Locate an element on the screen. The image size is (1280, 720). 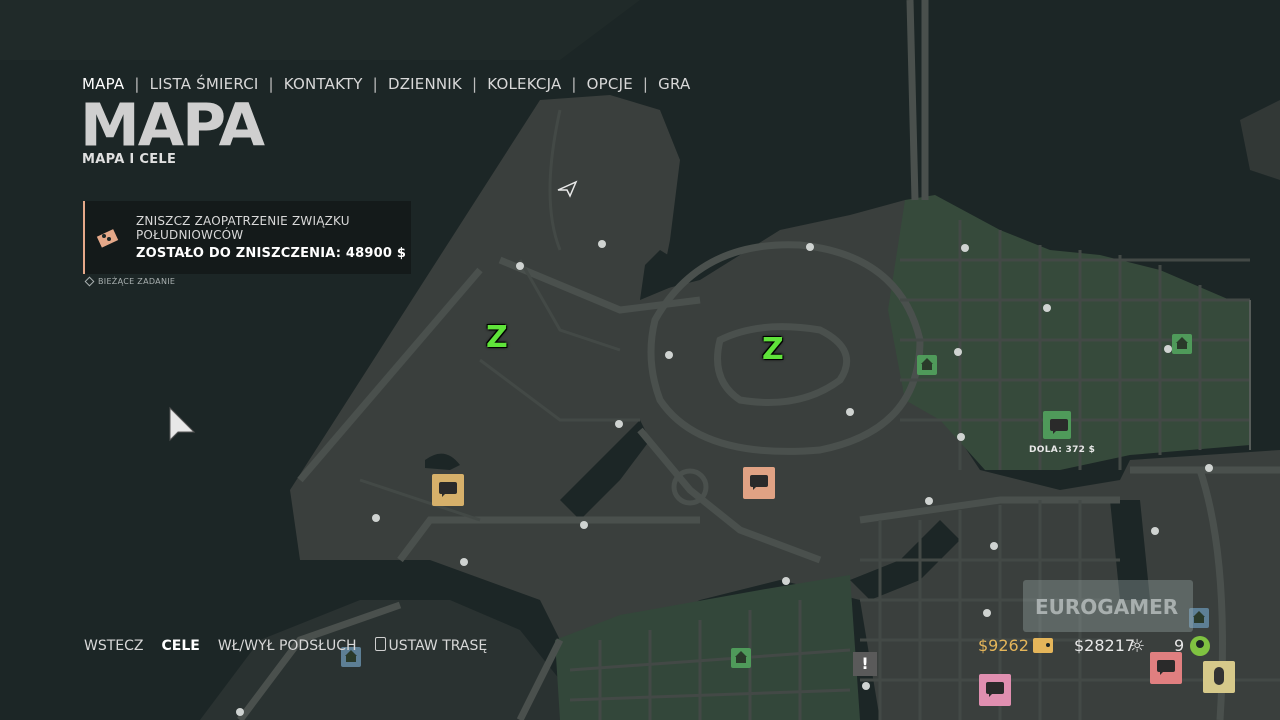
nav-dziennik: DZIENNIK is located at coordinates (425, 84).